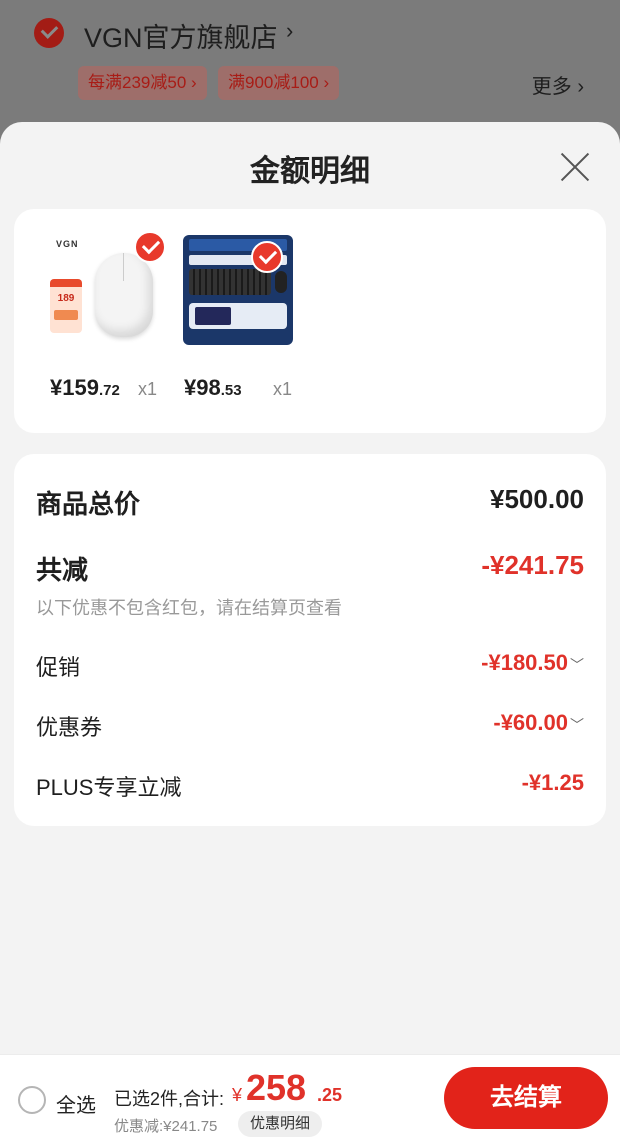  What do you see at coordinates (280, 1124) in the screenshot?
I see `discount-detail-button: 优惠明细` at bounding box center [280, 1124].